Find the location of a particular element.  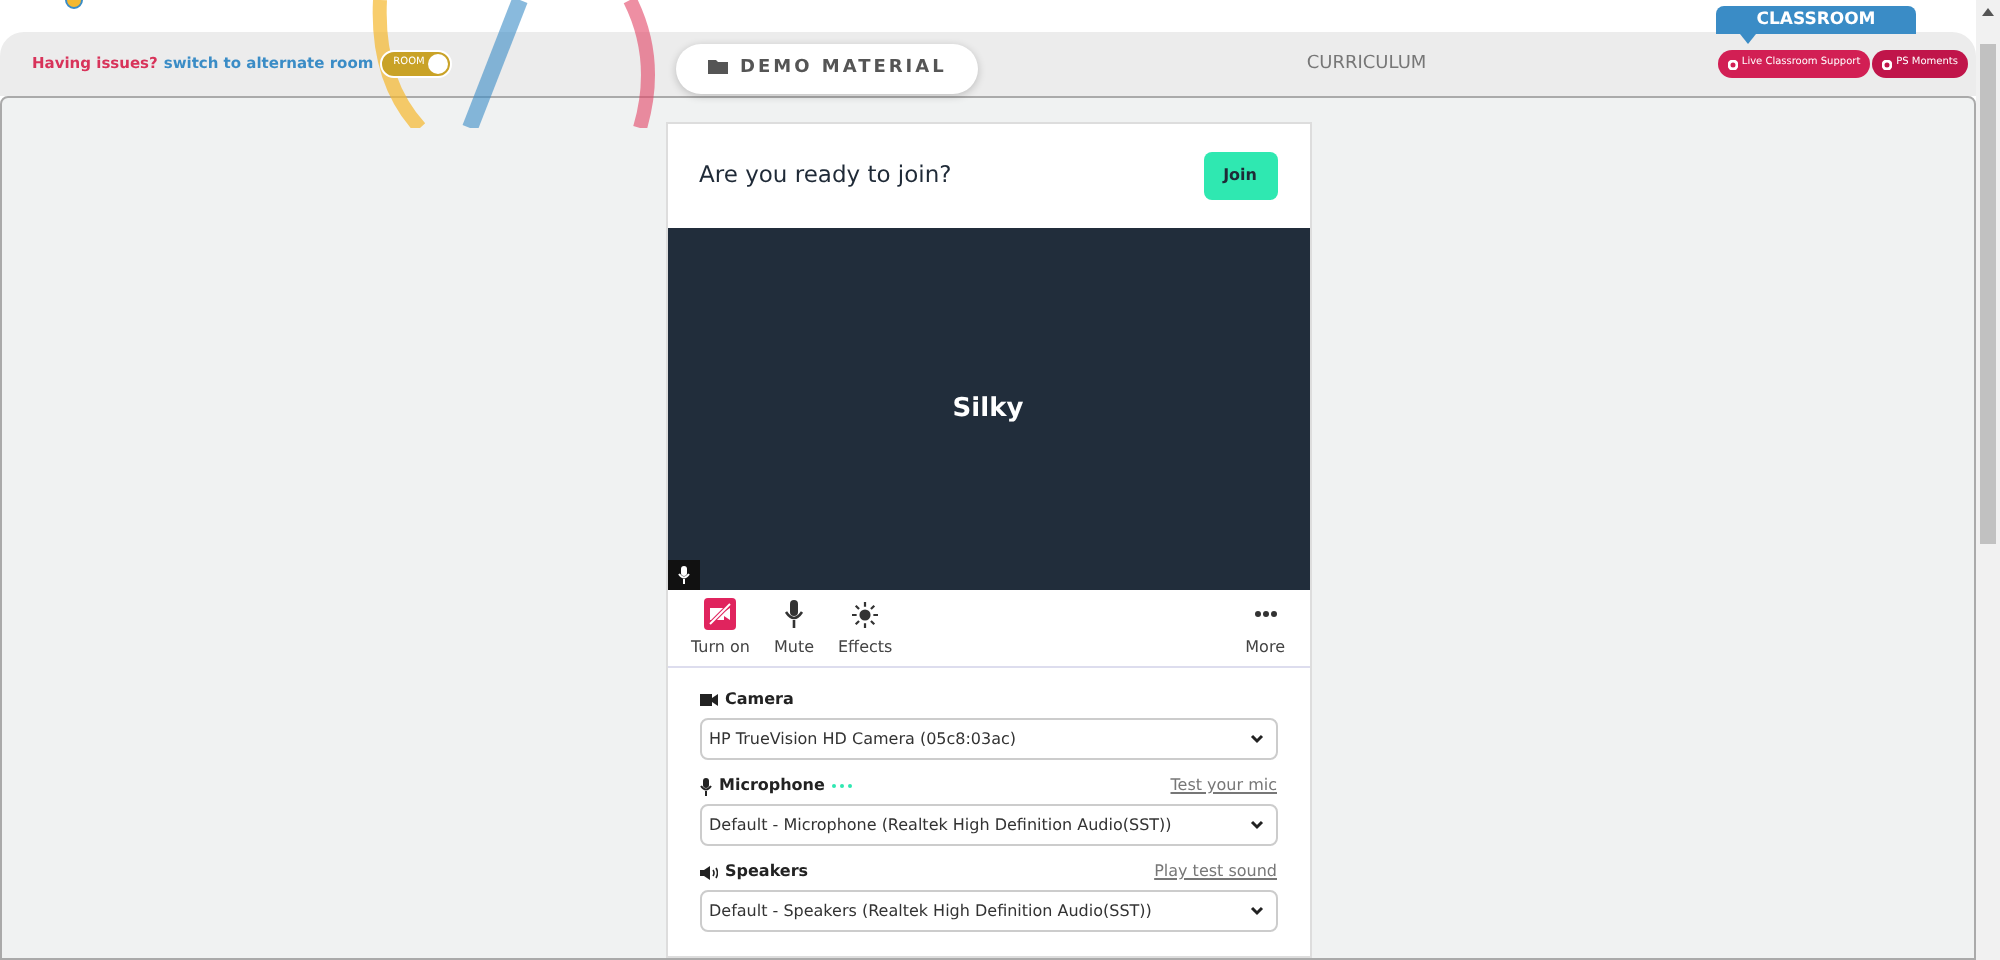

device-label: Microphone is located at coordinates (772, 786).